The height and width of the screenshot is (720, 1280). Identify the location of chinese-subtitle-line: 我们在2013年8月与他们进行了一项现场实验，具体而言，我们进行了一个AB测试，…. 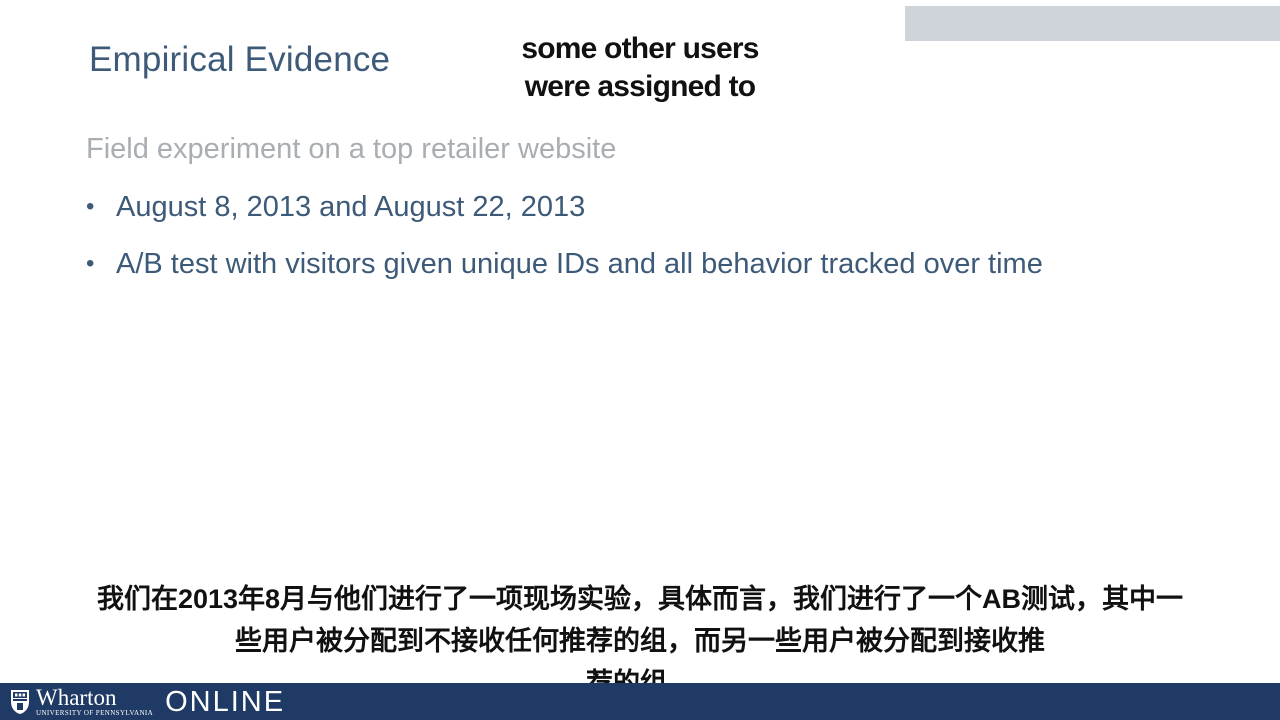
(640, 599).